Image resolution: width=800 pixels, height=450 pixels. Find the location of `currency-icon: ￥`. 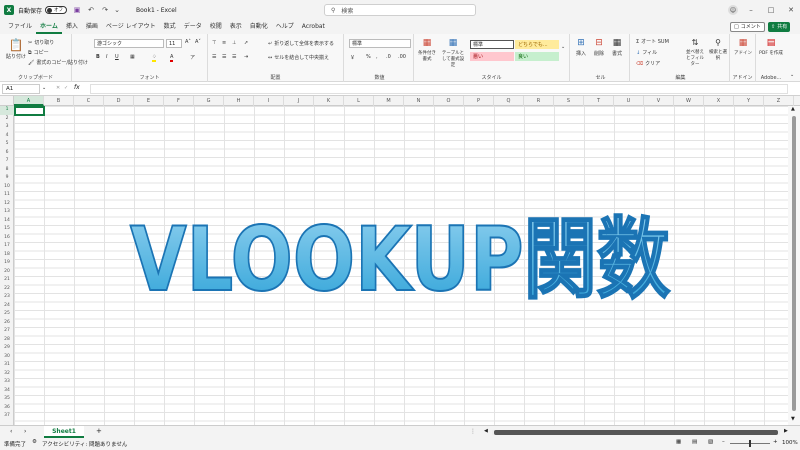

currency-icon: ￥ is located at coordinates (352, 57).